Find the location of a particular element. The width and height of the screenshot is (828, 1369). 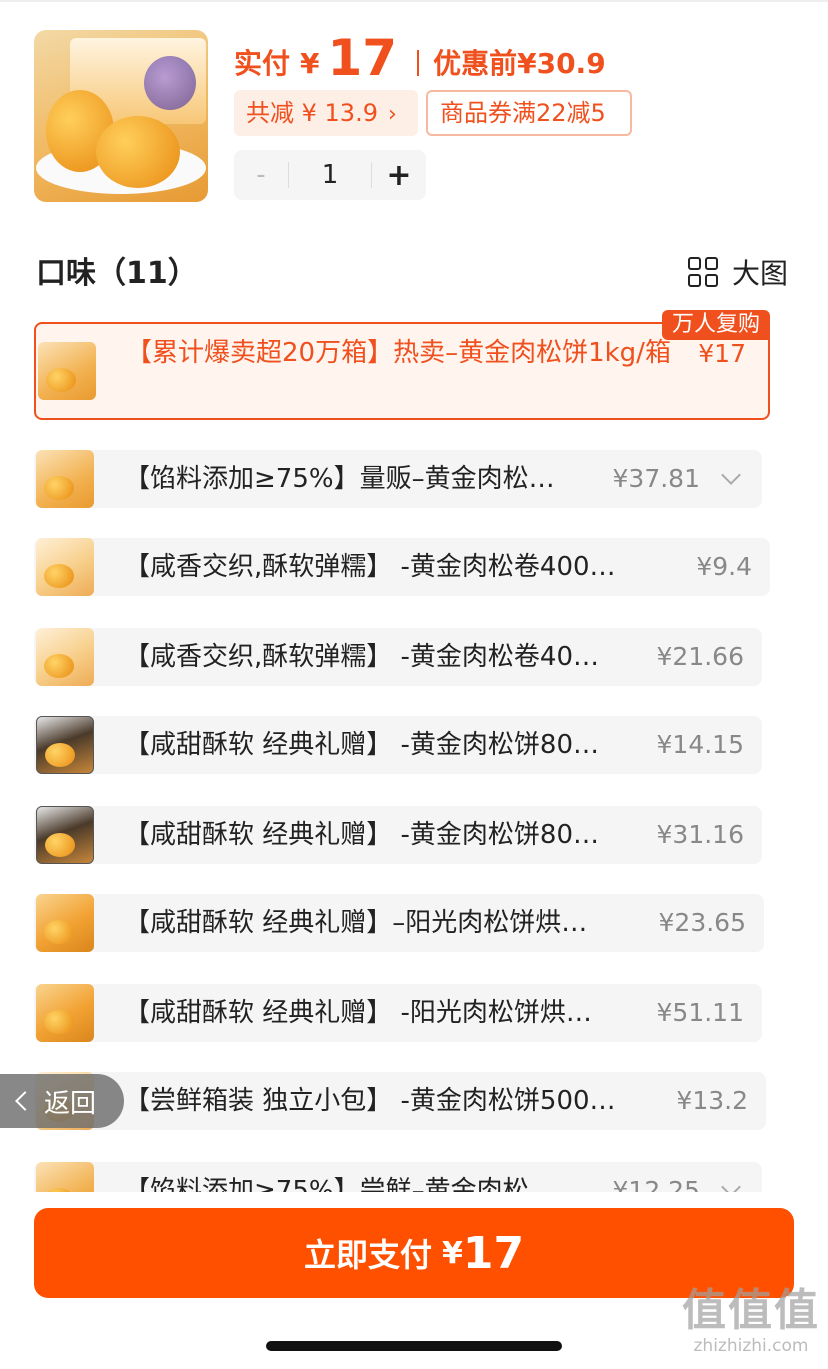

grid-icon is located at coordinates (703, 272).